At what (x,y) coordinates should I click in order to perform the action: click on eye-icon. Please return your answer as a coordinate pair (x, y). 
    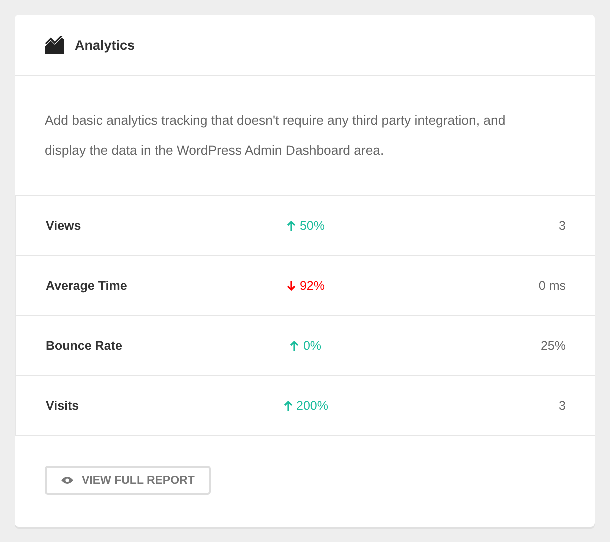
    Looking at the image, I should click on (67, 480).